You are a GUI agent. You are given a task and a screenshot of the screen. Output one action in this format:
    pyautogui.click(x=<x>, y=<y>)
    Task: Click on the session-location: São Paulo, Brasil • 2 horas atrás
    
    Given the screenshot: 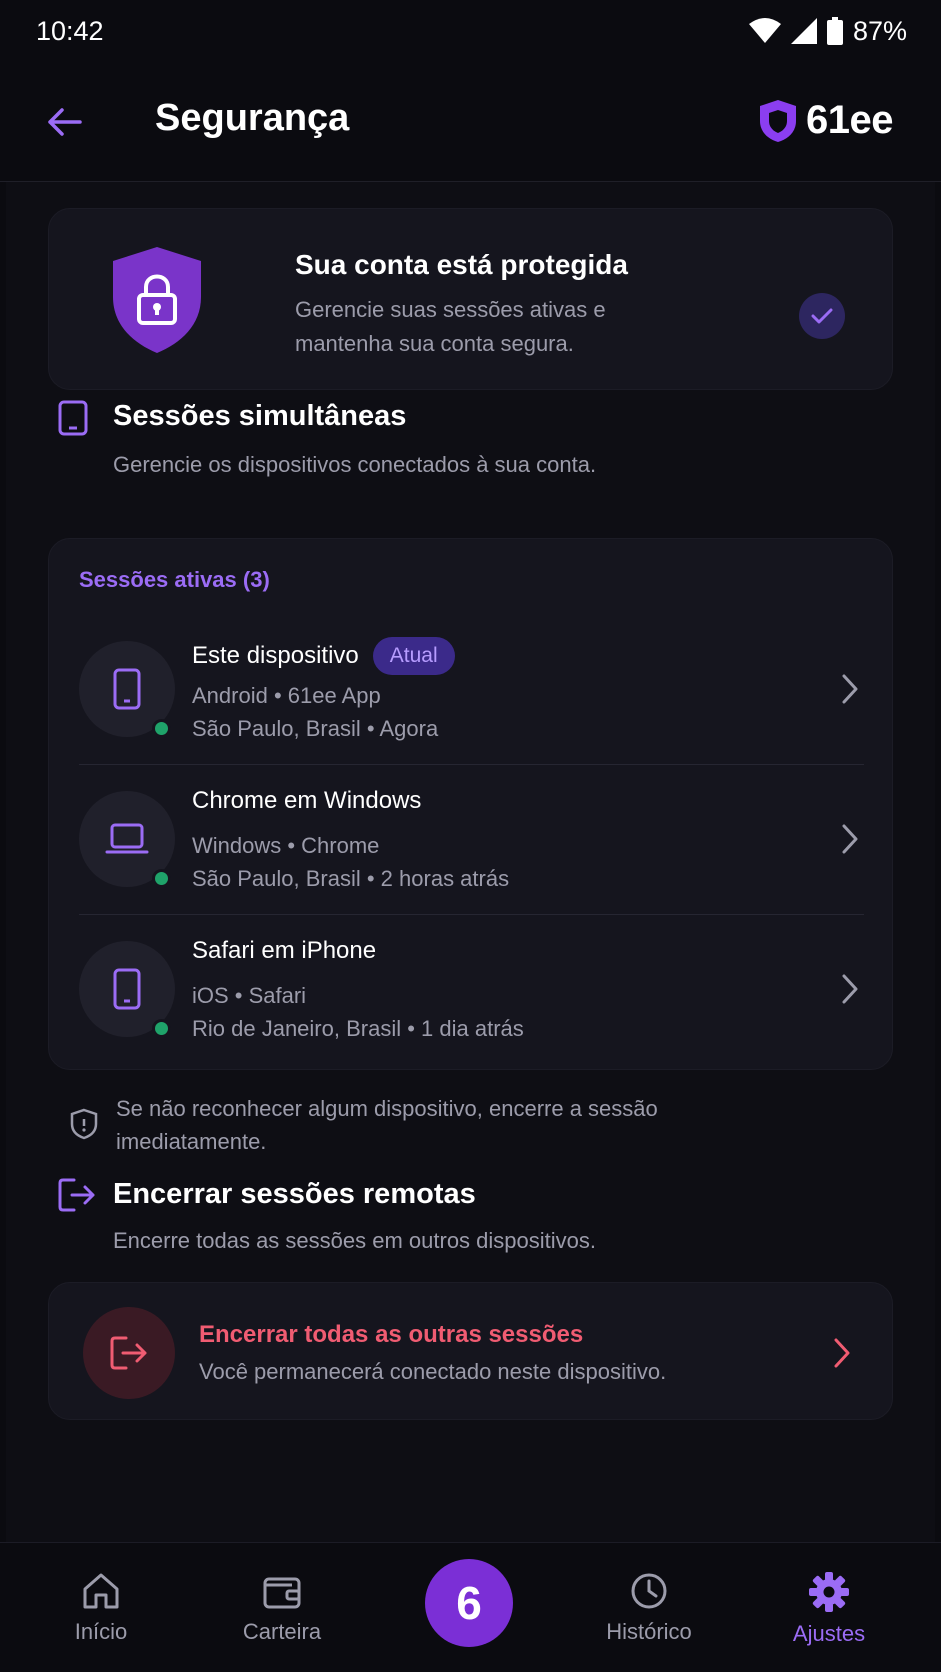 What is the action you would take?
    pyautogui.click(x=351, y=878)
    